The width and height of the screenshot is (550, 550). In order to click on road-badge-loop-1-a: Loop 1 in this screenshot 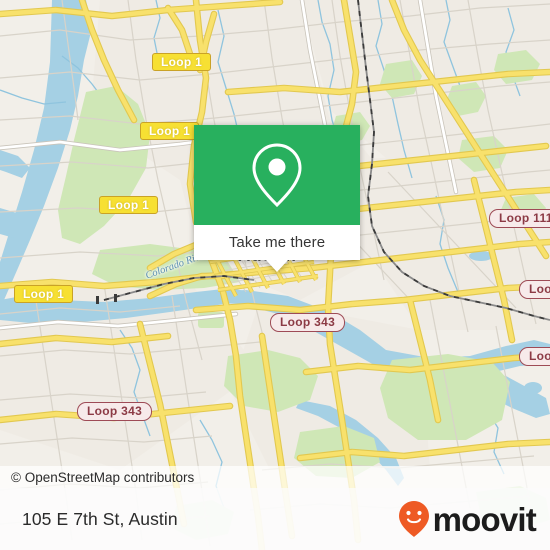, I will do `click(182, 62)`.